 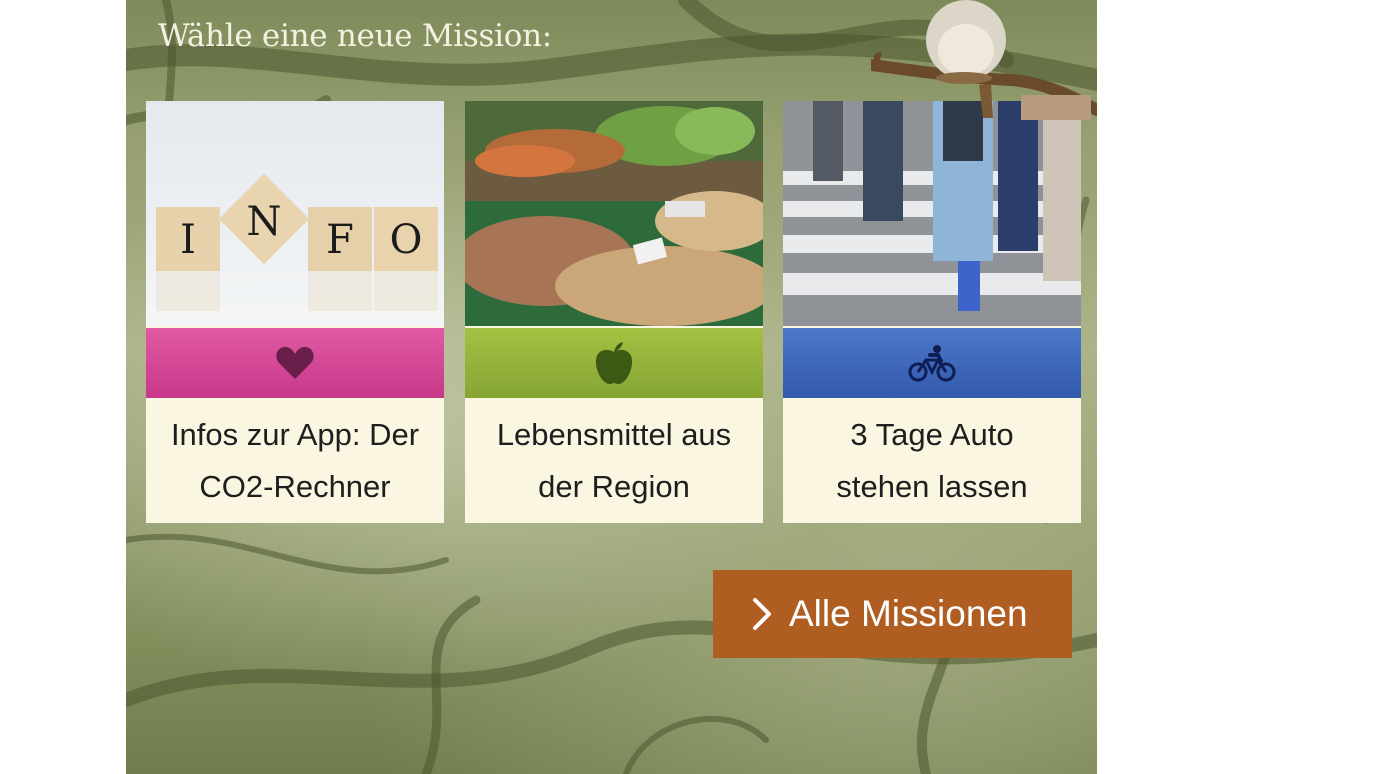 What do you see at coordinates (614, 486) in the screenshot?
I see `mission-title-line-2: der Region` at bounding box center [614, 486].